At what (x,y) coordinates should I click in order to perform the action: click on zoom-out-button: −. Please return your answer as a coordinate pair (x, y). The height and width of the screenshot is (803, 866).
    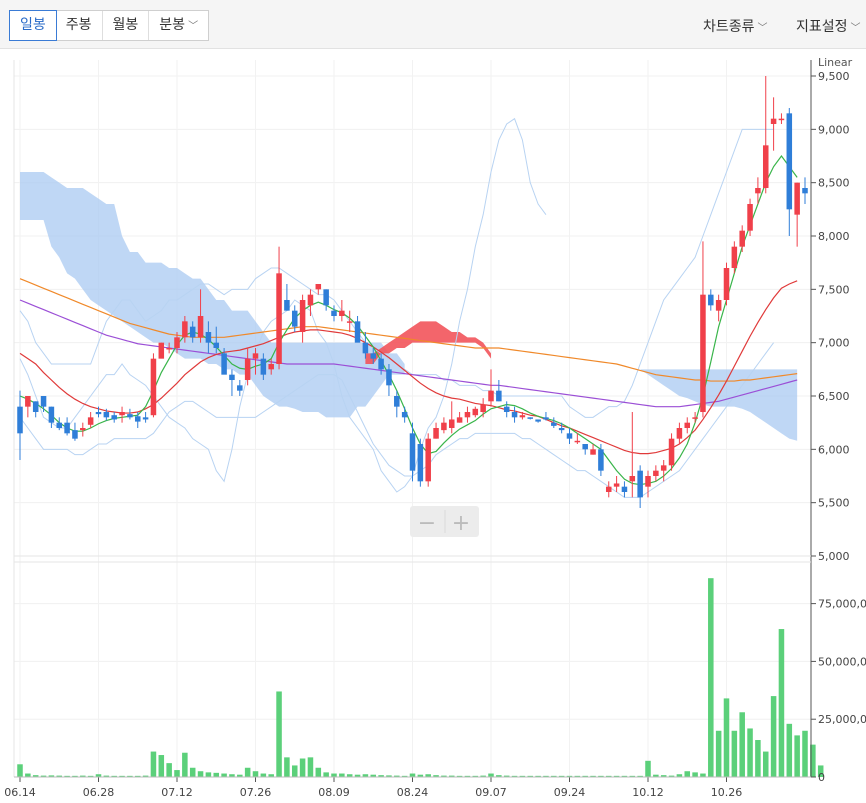
    Looking at the image, I should click on (427, 523).